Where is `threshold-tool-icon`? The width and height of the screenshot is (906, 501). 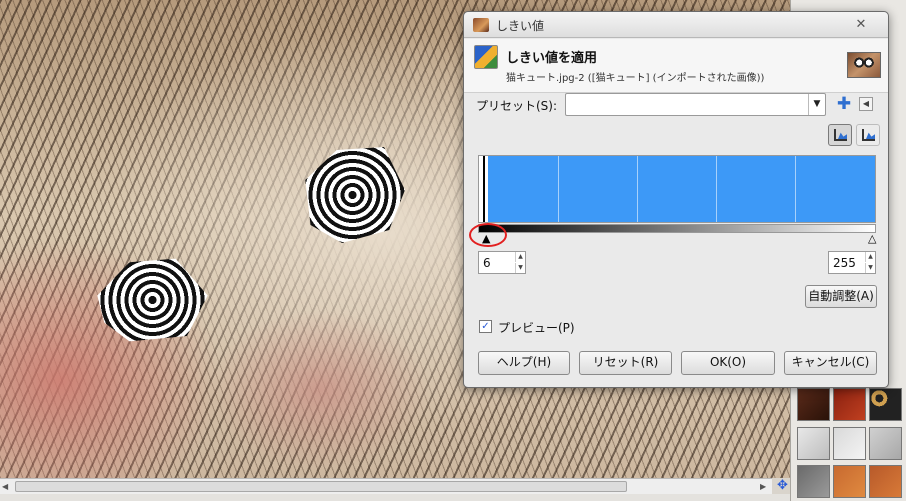
threshold-tool-icon is located at coordinates (486, 57).